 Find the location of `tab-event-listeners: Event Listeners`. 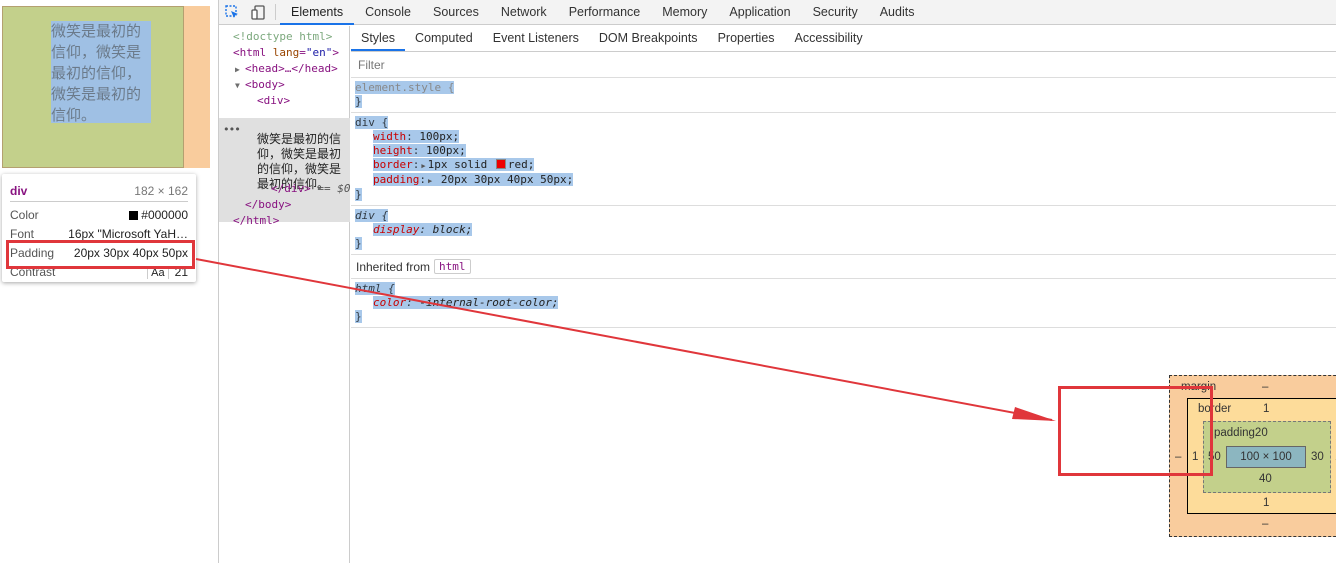

tab-event-listeners: Event Listeners is located at coordinates (536, 38).